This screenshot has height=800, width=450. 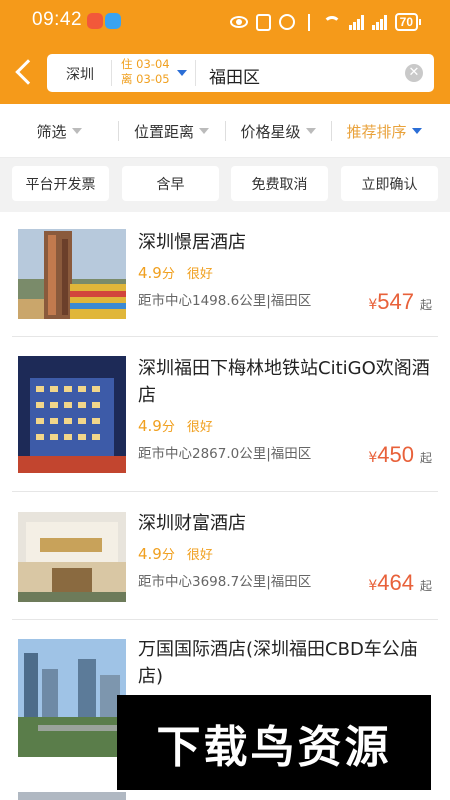 I want to click on hotel-price: ¥450 起, so click(x=400, y=455).